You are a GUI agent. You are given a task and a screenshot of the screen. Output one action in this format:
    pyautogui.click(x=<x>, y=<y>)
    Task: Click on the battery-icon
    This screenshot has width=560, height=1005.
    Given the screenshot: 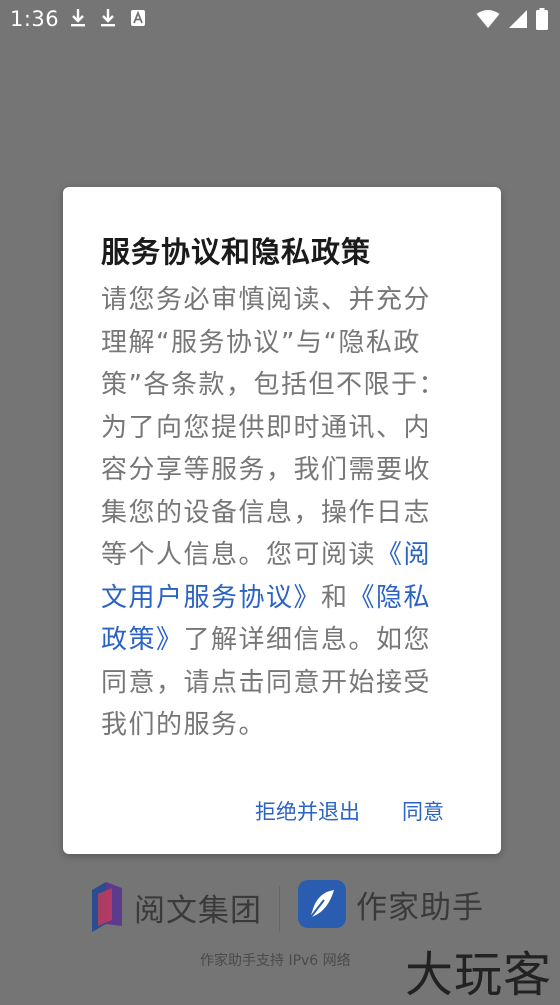 What is the action you would take?
    pyautogui.click(x=542, y=19)
    